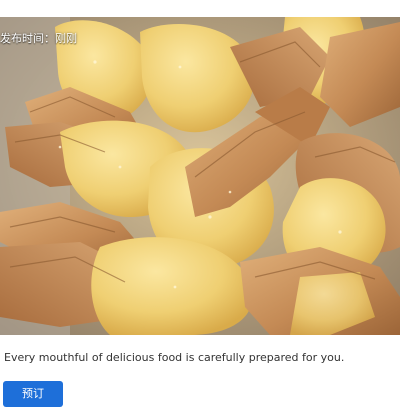  Describe the element at coordinates (38, 38) in the screenshot. I see `publish-time: 发布时间：刚刚` at that location.